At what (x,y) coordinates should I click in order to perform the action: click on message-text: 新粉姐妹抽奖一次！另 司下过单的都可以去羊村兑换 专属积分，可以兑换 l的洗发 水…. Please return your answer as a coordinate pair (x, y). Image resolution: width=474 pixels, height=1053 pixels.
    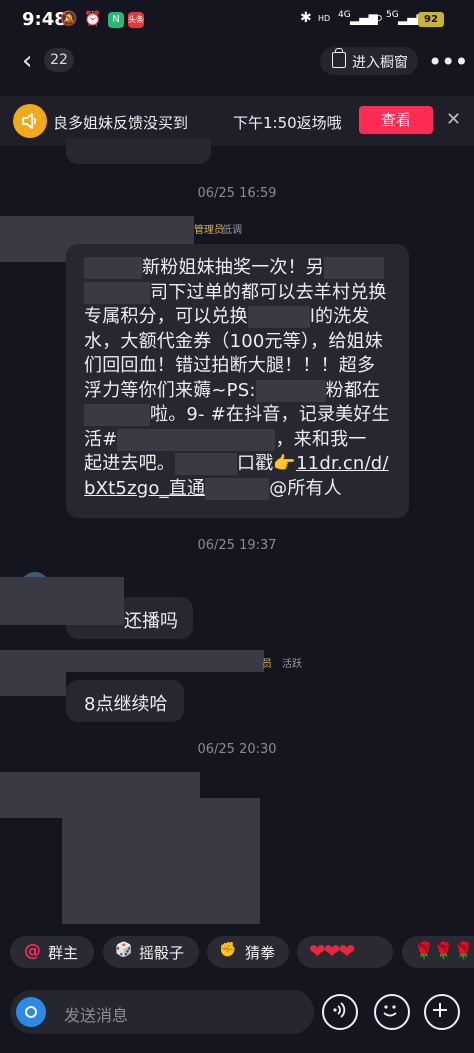
    Looking at the image, I should click on (237, 378).